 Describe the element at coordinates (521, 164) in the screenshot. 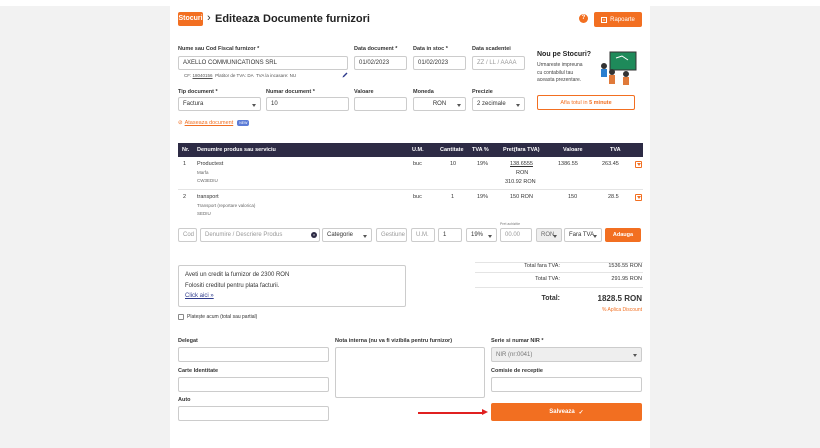

I see `row-price: 138.6555` at that location.